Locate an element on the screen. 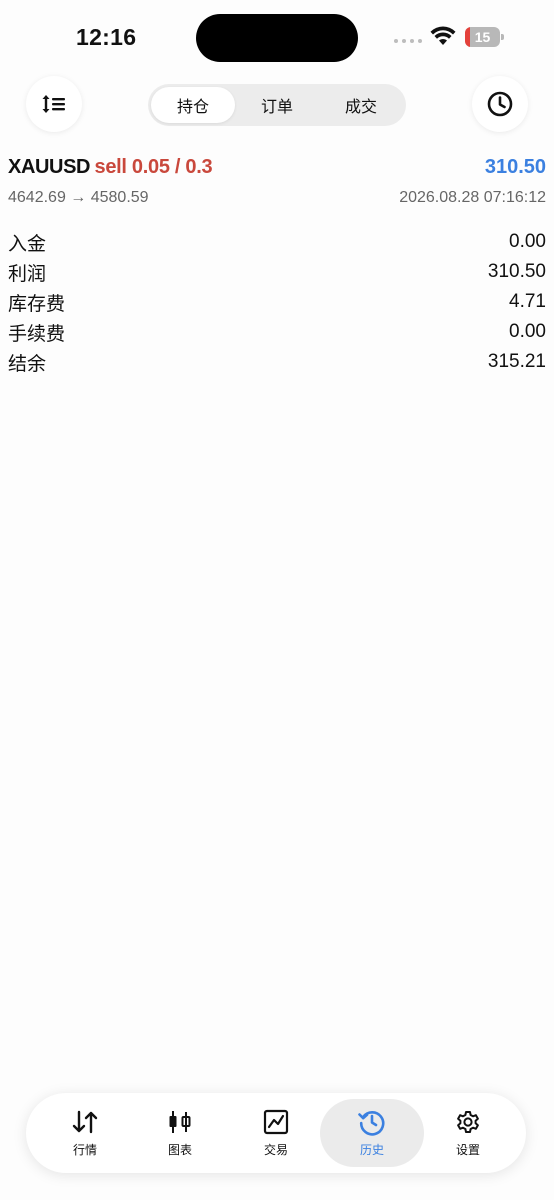 This screenshot has height=1200, width=554. settings-icon is located at coordinates (468, 1122).